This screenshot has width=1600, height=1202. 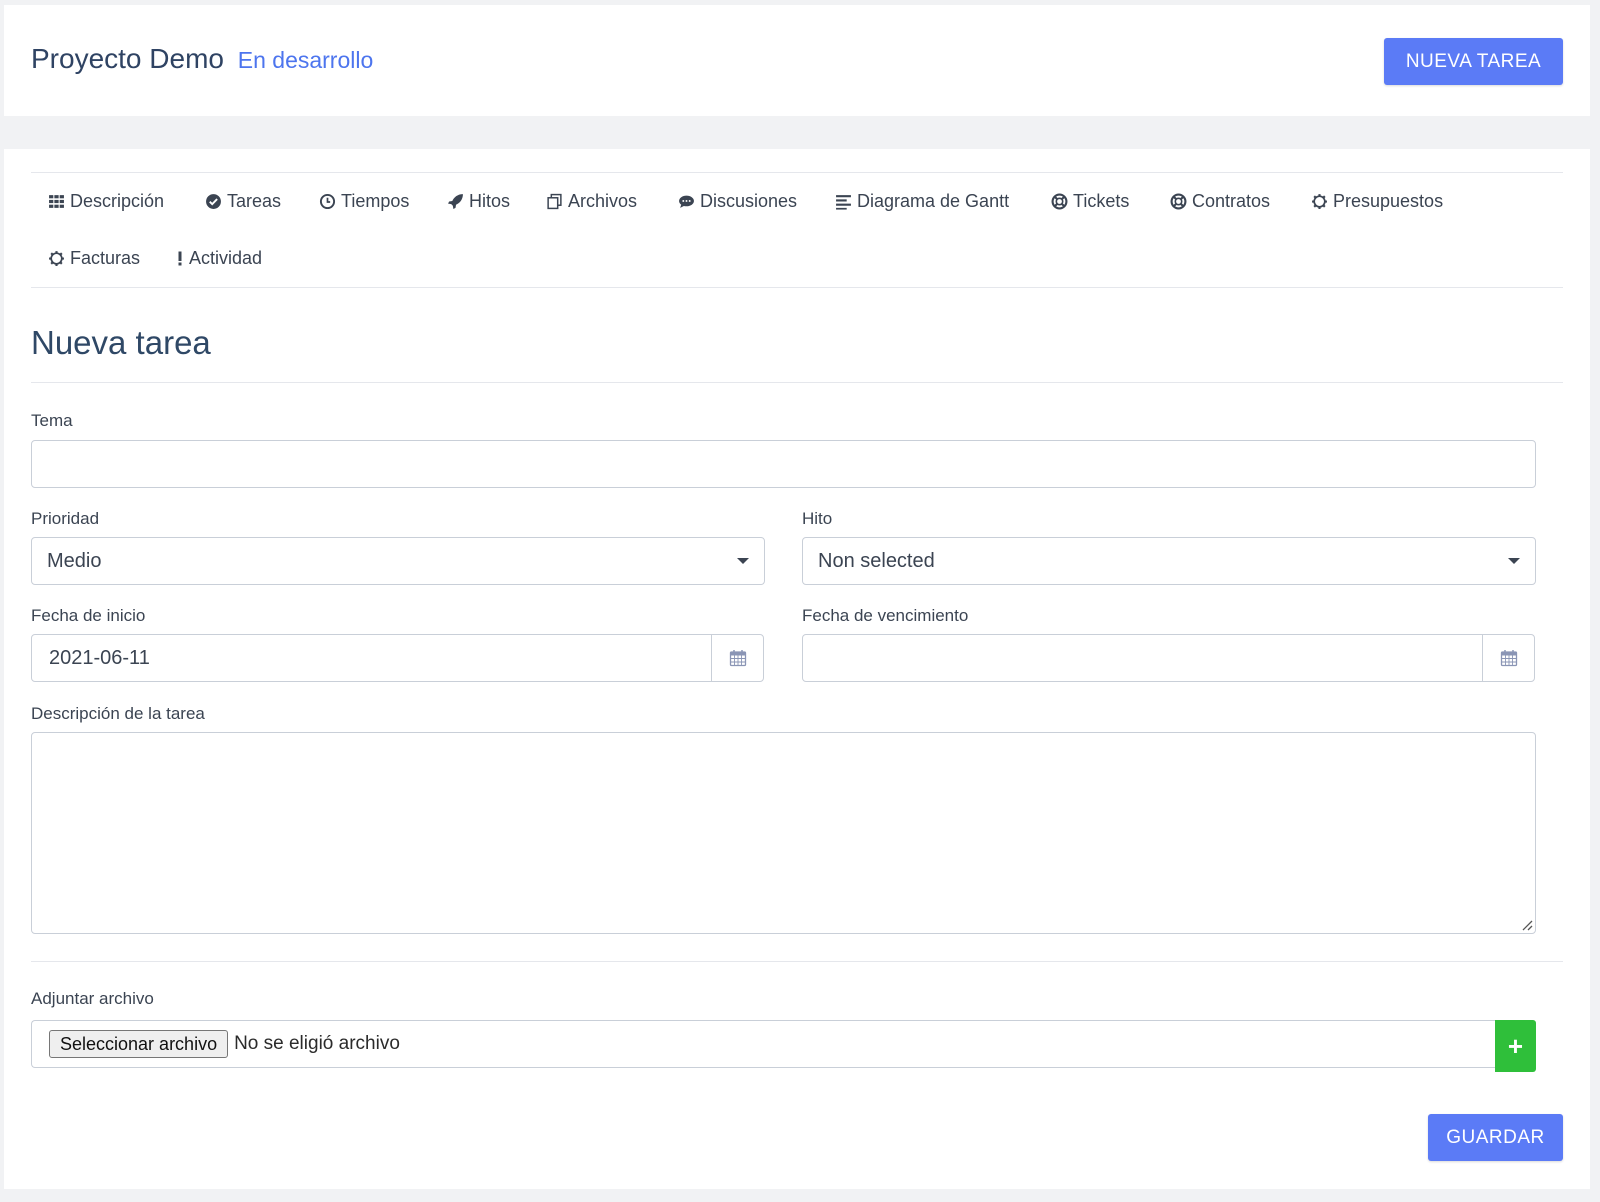 What do you see at coordinates (375, 201) in the screenshot?
I see `tab-label: Tiempos` at bounding box center [375, 201].